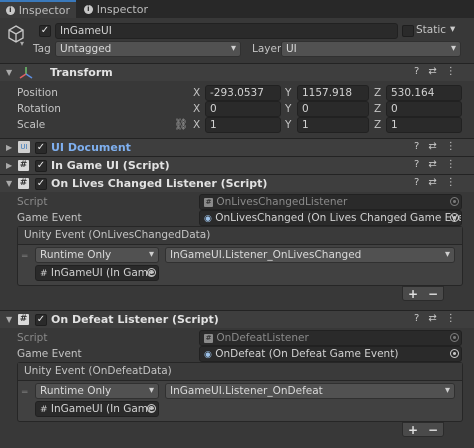  What do you see at coordinates (81, 72) in the screenshot?
I see `transform-title: Transform` at bounding box center [81, 72].